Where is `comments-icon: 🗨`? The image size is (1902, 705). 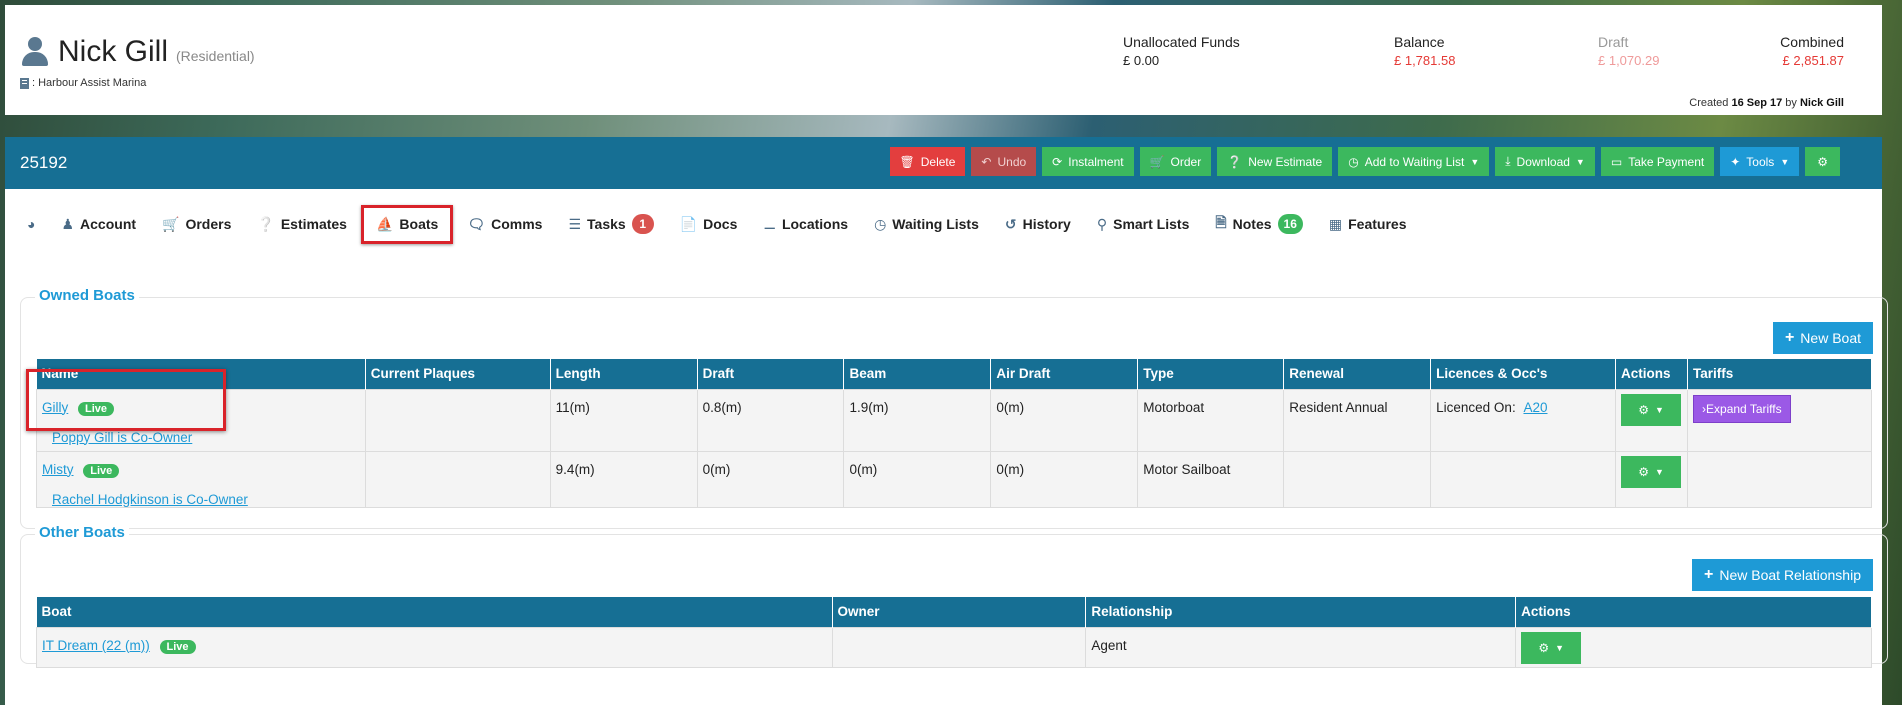
comments-icon: 🗨 is located at coordinates (476, 223).